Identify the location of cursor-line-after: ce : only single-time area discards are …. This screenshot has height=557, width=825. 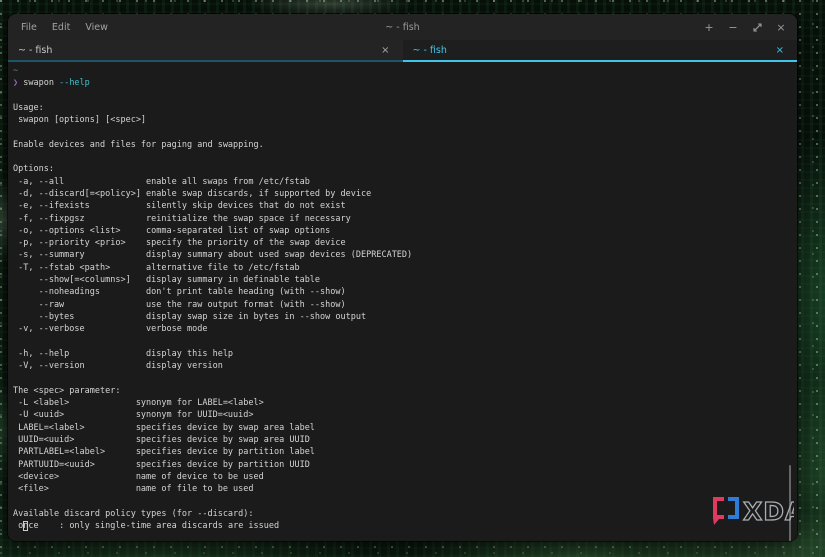
(154, 525).